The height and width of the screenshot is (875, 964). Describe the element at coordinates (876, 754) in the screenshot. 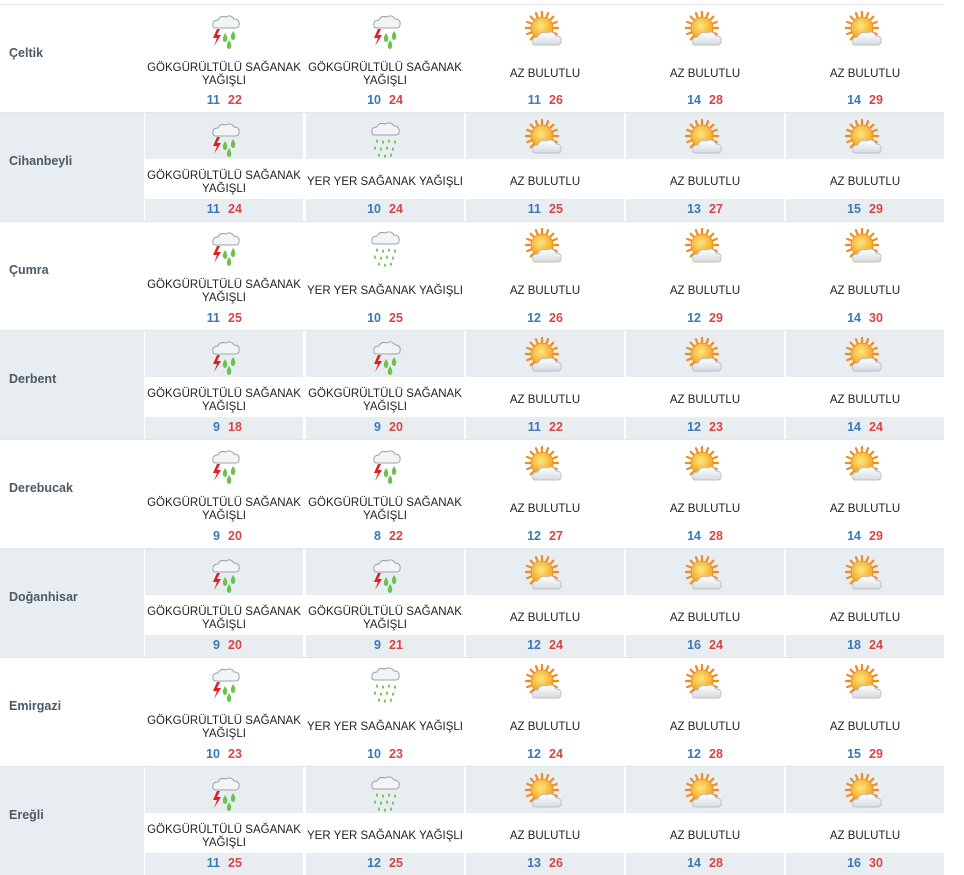

I see `max-temperature: 29` at that location.